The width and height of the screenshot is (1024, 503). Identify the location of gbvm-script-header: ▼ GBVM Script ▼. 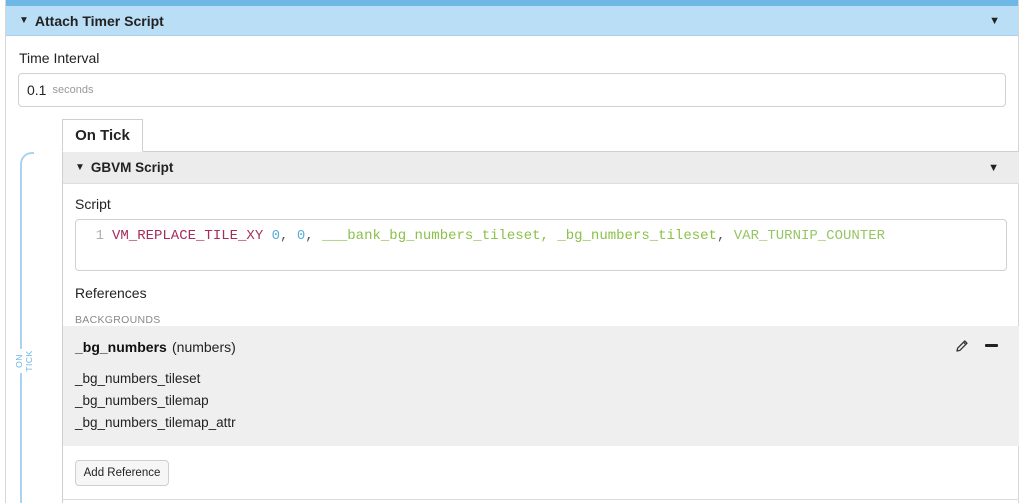
(541, 168).